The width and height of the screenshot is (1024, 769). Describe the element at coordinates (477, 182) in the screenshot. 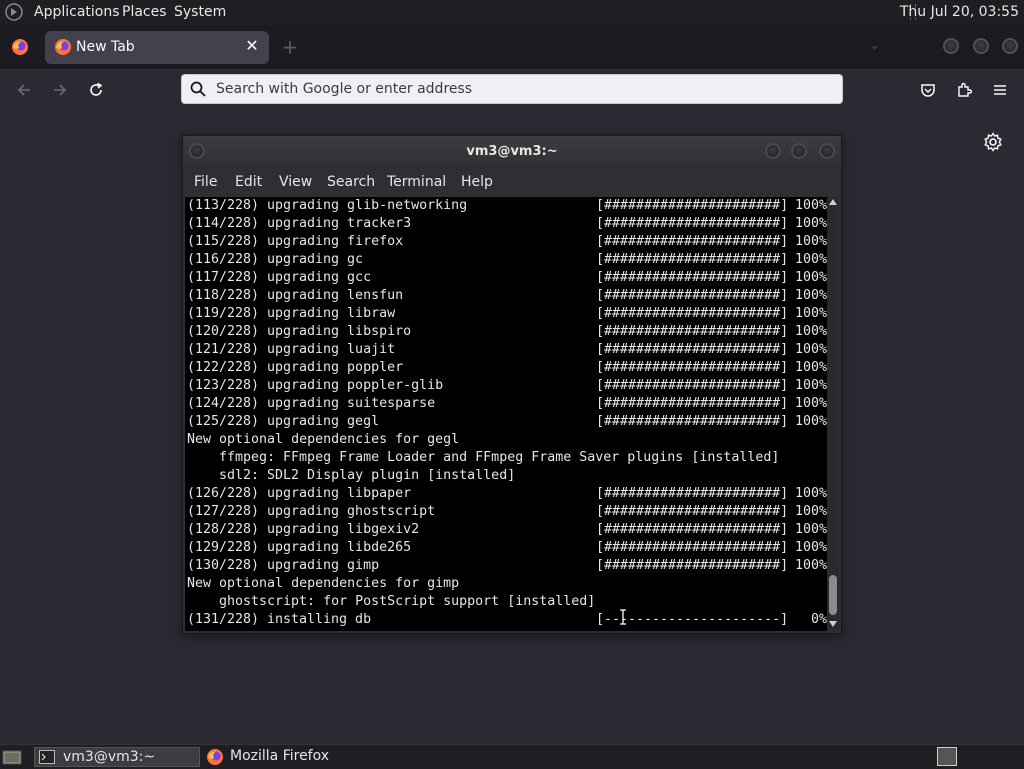

I see `menu-help: Help` at that location.